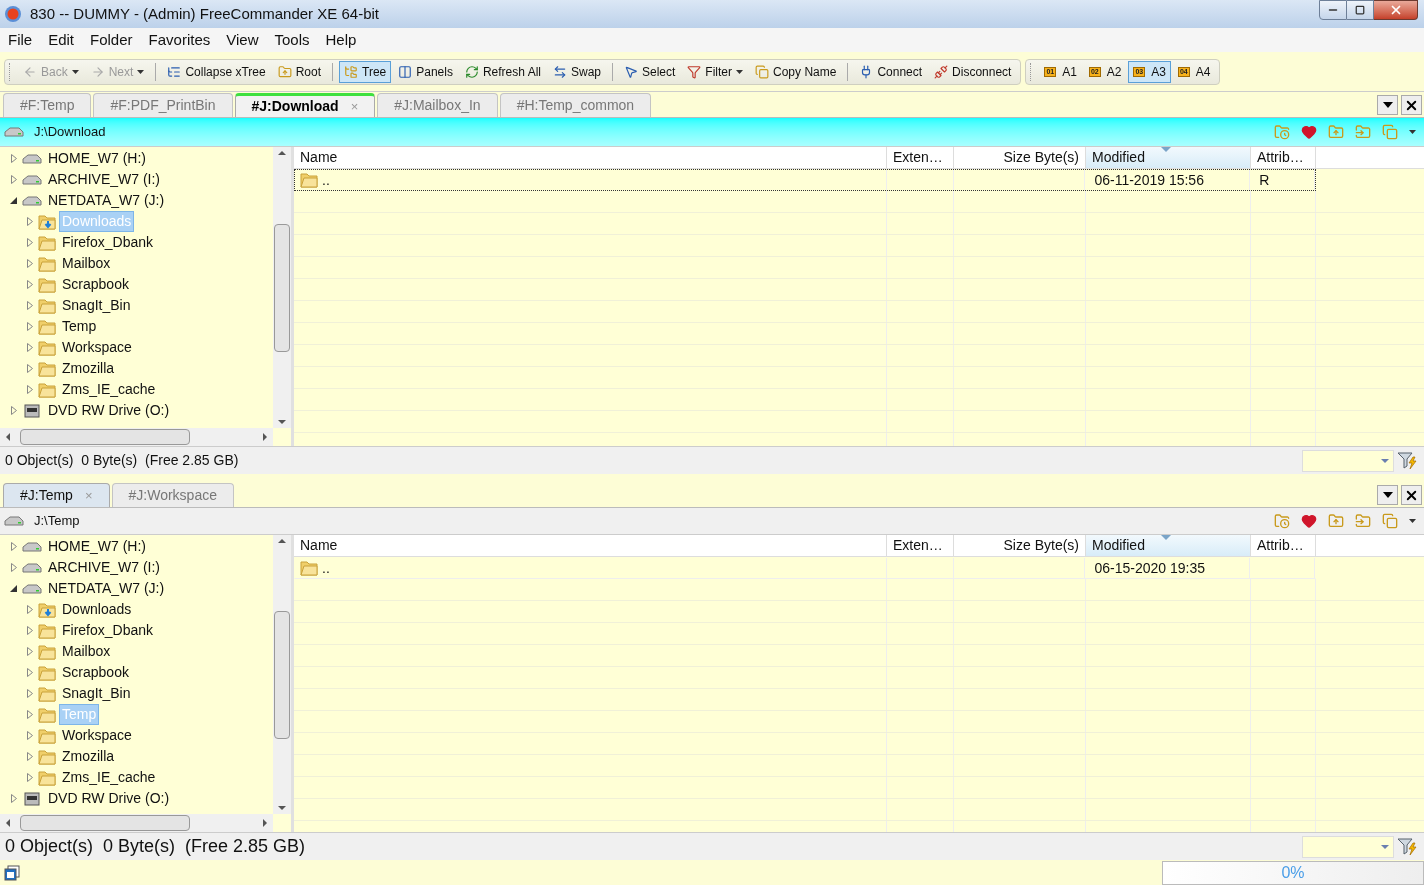  Describe the element at coordinates (425, 71) in the screenshot. I see `toolbar-button: Panels` at that location.